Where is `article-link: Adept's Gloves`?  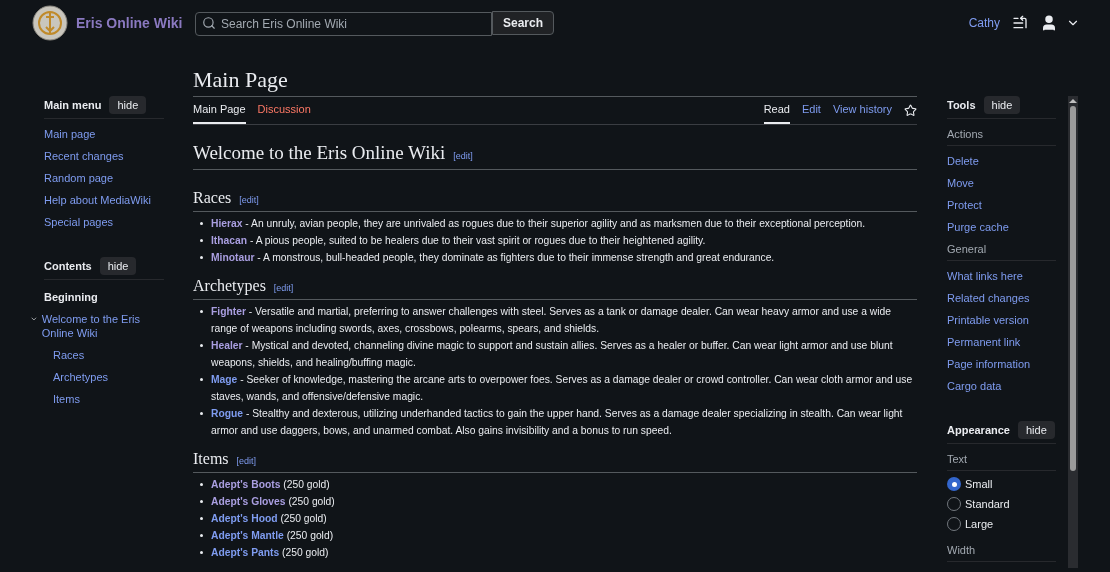 article-link: Adept's Gloves is located at coordinates (248, 501).